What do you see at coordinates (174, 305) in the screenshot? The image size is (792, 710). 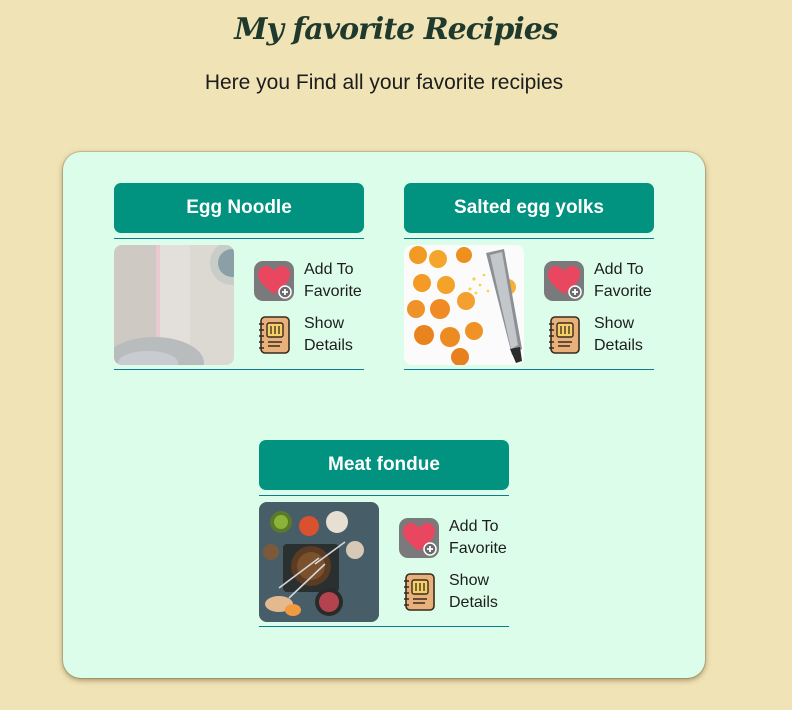 I see `recipe-image-egg-noodle` at bounding box center [174, 305].